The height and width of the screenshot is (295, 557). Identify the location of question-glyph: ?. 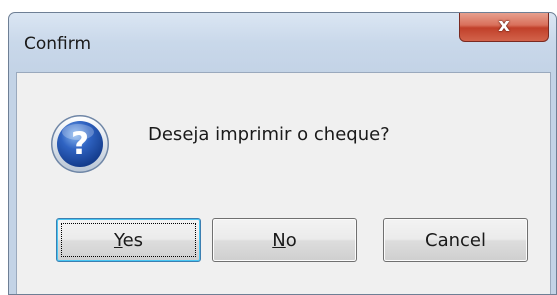
(80, 144).